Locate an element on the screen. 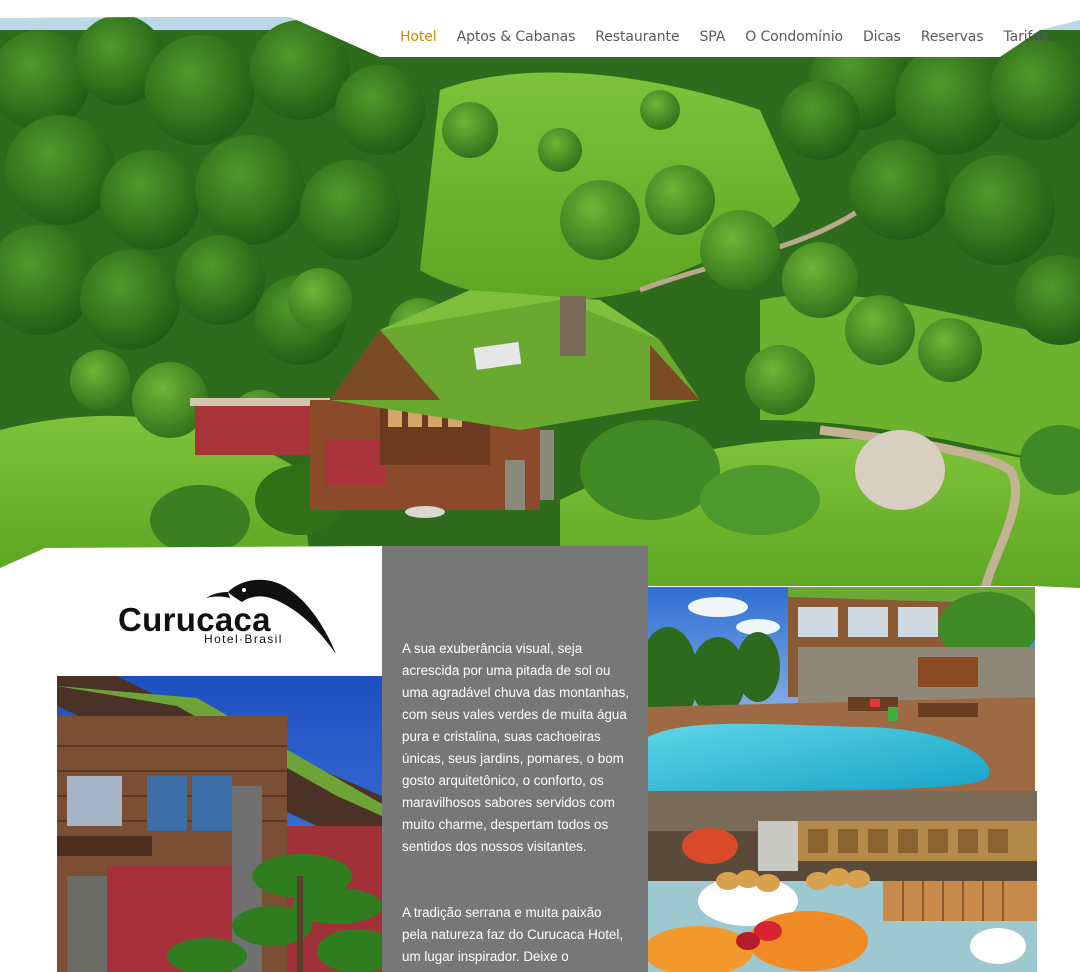 The image size is (1080, 972). nav-item-reservas: Reservas is located at coordinates (952, 37).